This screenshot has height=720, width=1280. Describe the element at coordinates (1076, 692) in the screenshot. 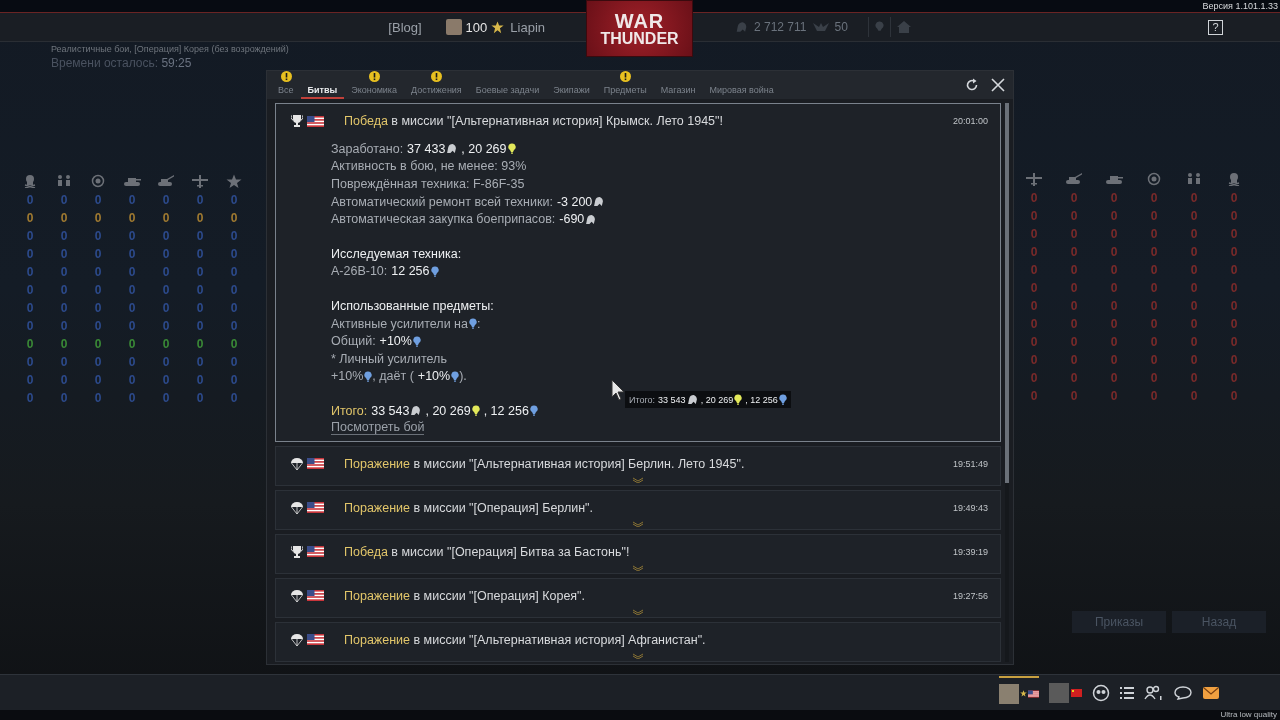

I see `flag-icon` at that location.